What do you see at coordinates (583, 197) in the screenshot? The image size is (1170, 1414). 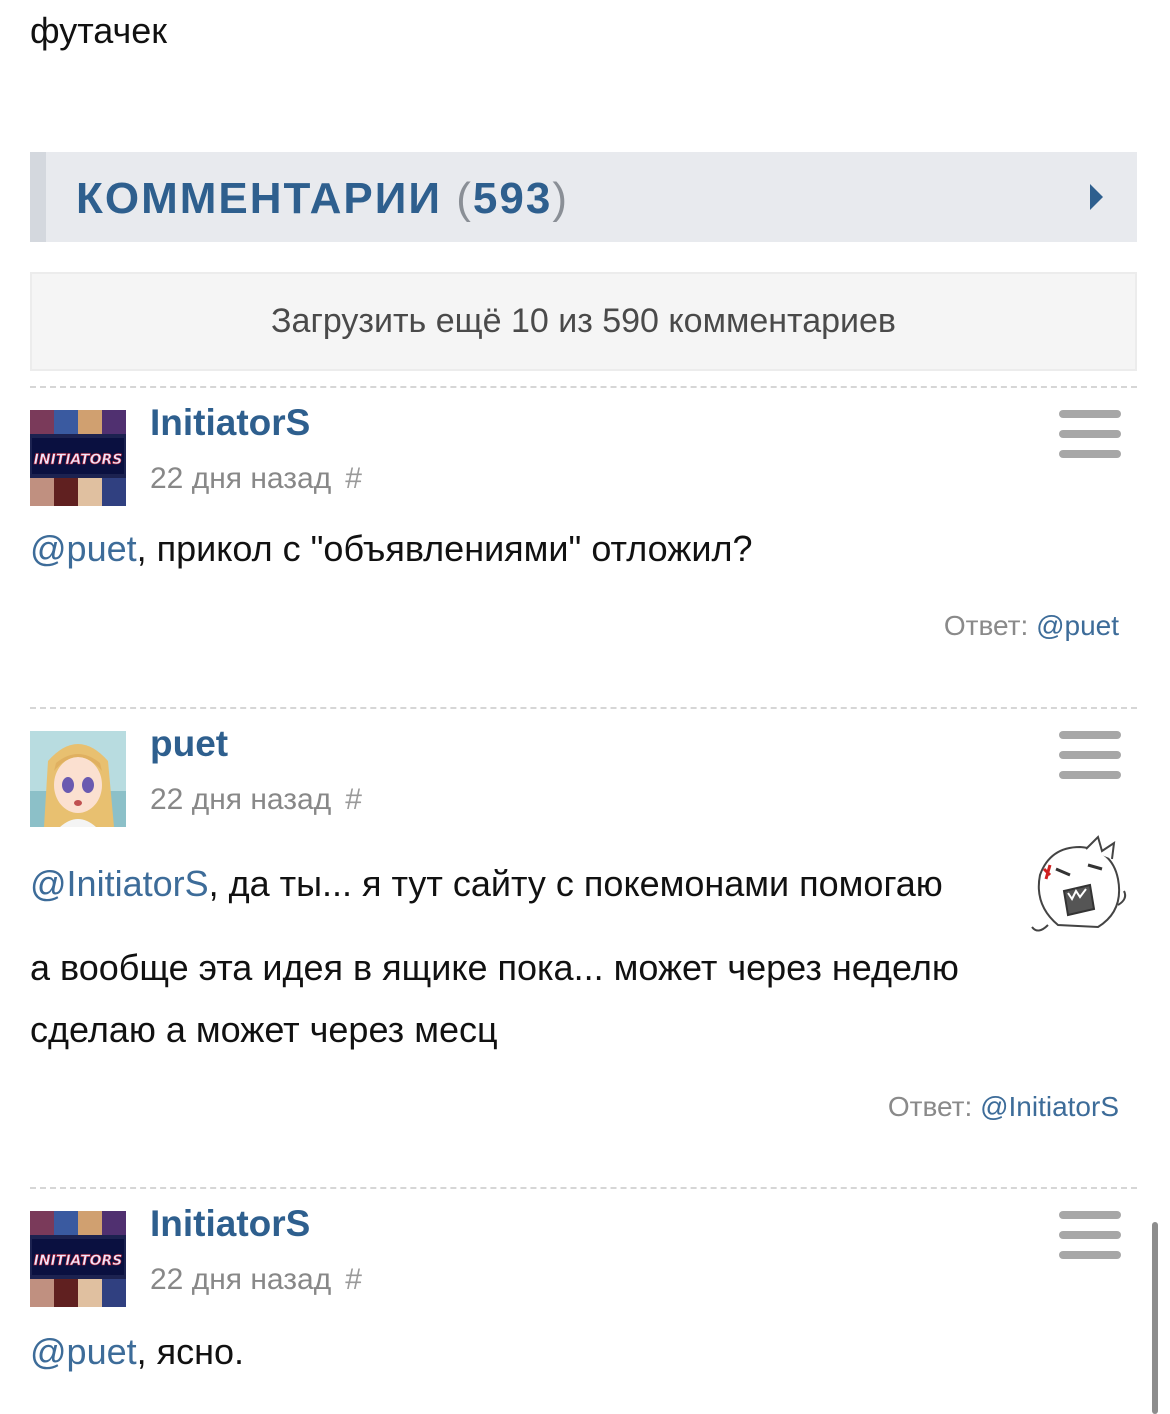 I see `comments-section-header: КОММЕНТАРИИ (593)` at bounding box center [583, 197].